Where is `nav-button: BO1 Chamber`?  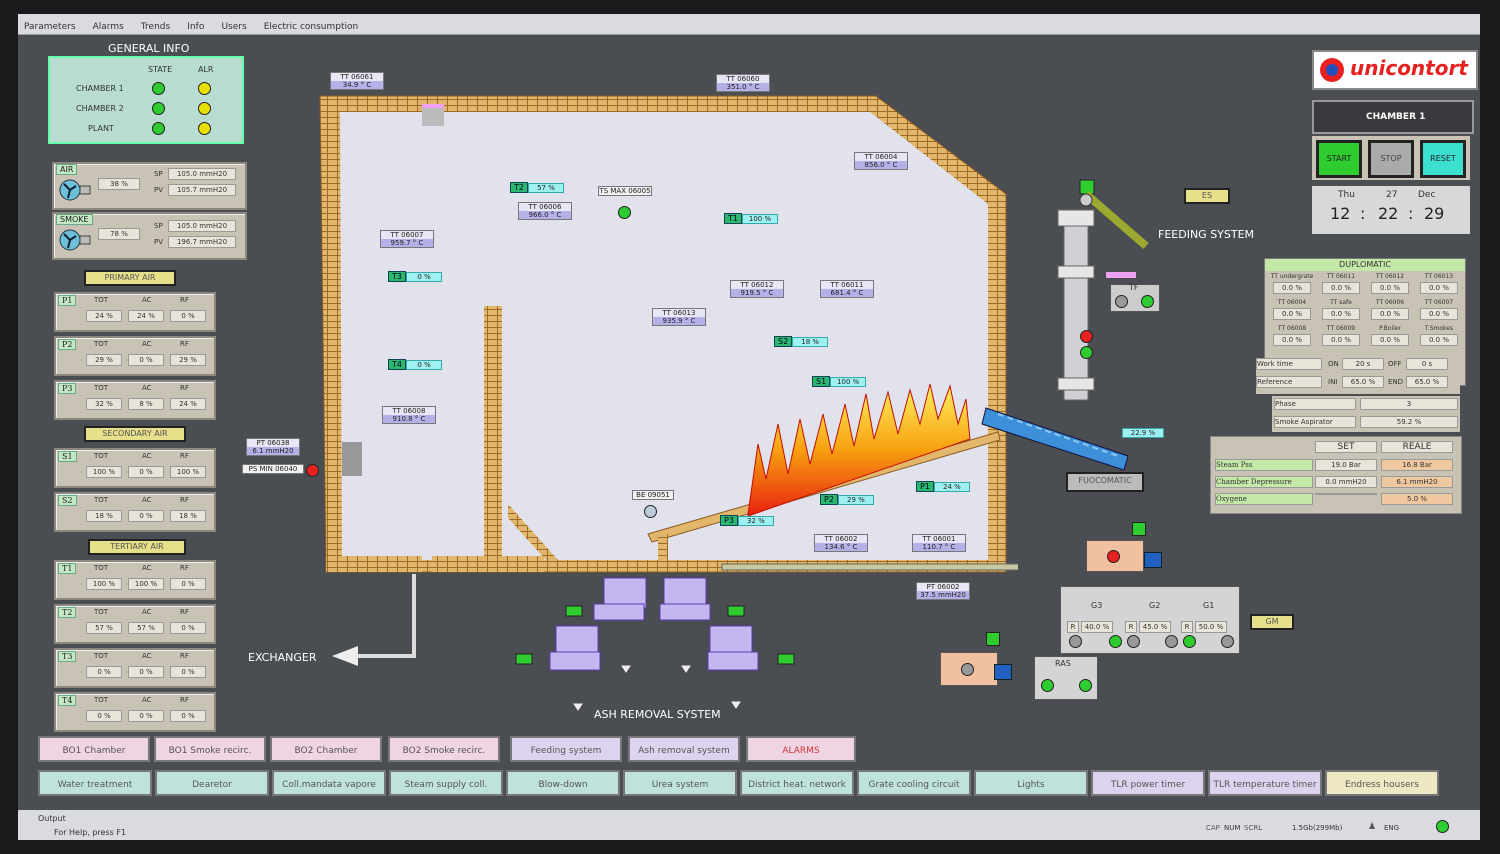
nav-button: BO1 Chamber is located at coordinates (94, 749).